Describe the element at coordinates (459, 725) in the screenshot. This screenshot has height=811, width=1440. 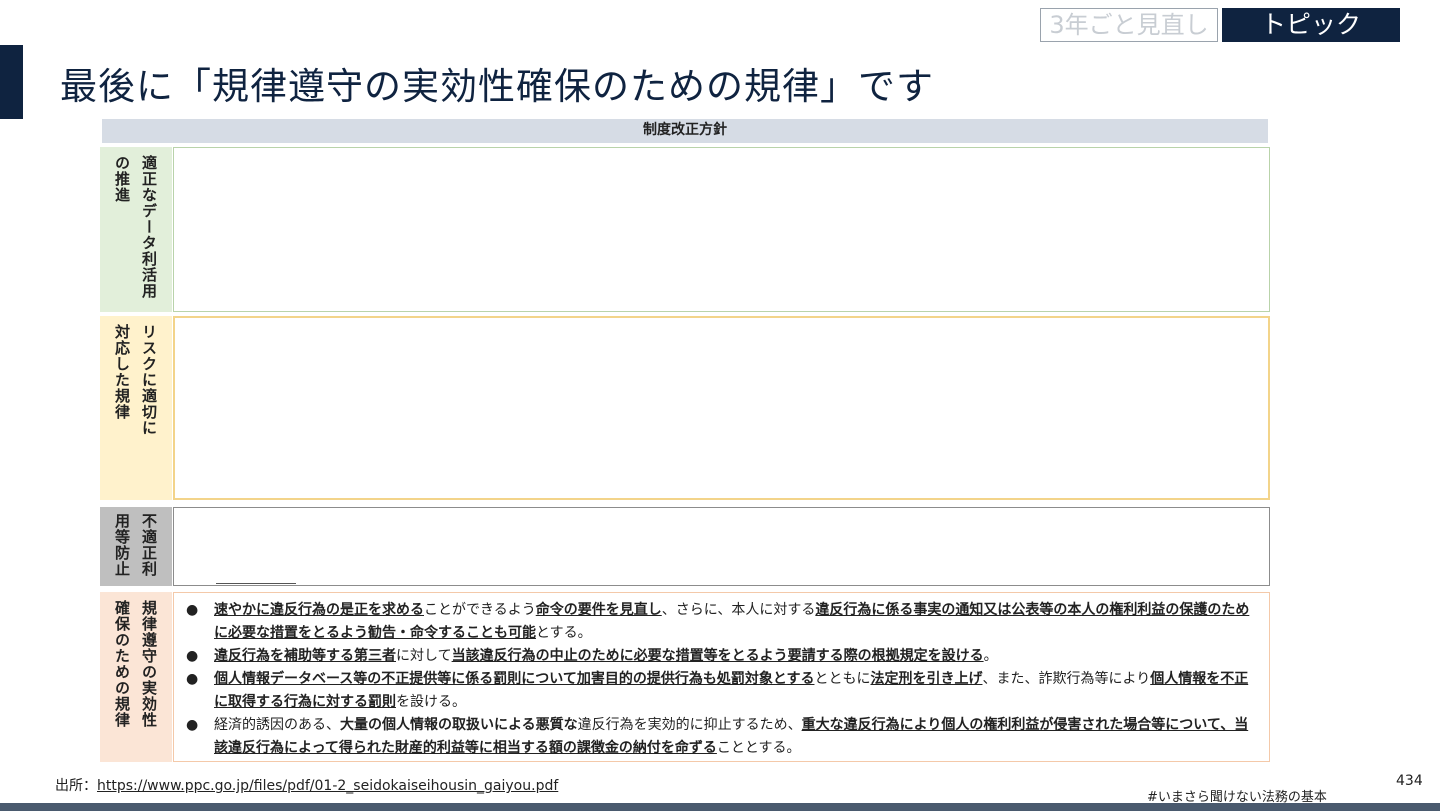
I see `bullet-text: 大量の個人情報の取扱いによる悪質な` at that location.